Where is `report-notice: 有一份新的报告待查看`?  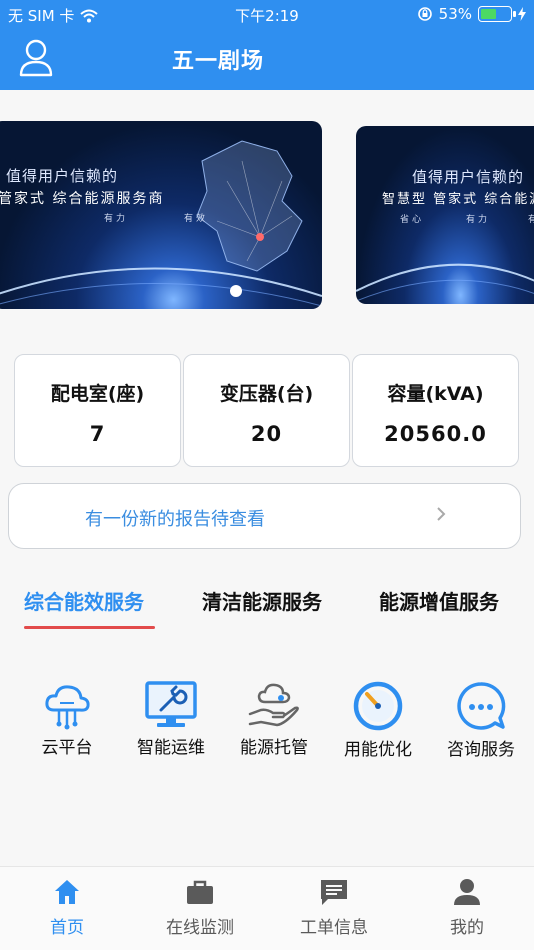
report-notice: 有一份新的报告待查看 is located at coordinates (264, 516).